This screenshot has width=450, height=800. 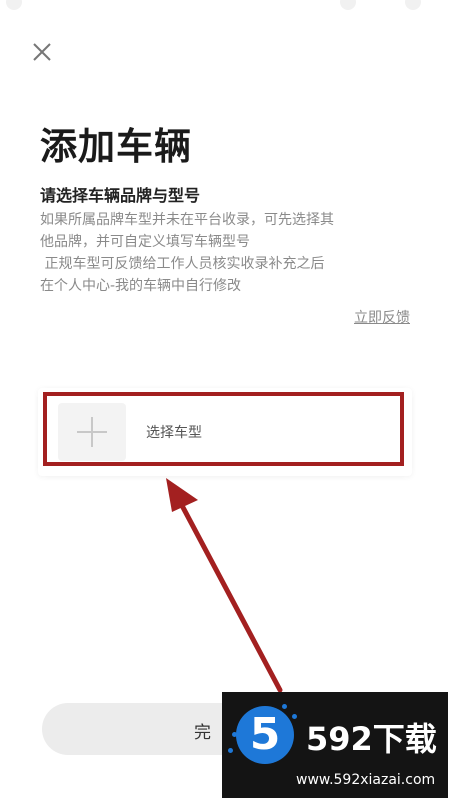 What do you see at coordinates (371, 739) in the screenshot?
I see `watermark-brand: 592下载` at bounding box center [371, 739].